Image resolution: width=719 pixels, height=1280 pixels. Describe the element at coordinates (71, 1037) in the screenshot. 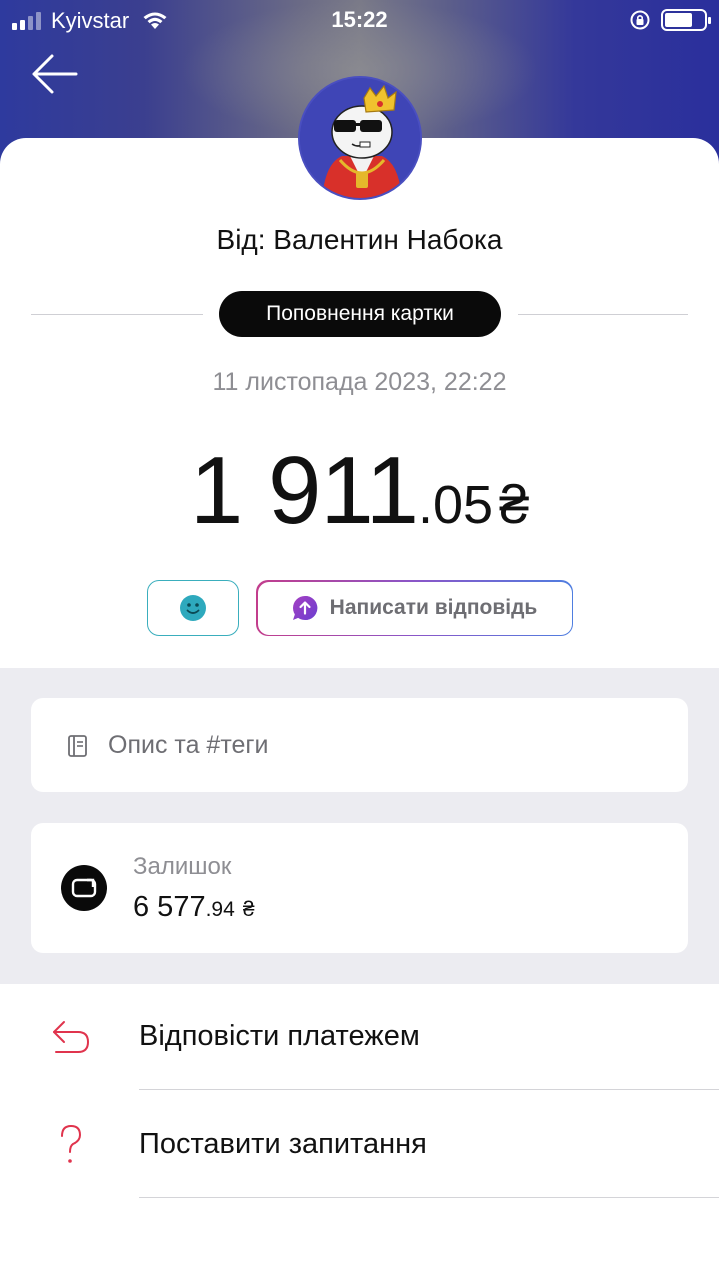

I see `reply-payment-icon` at that location.